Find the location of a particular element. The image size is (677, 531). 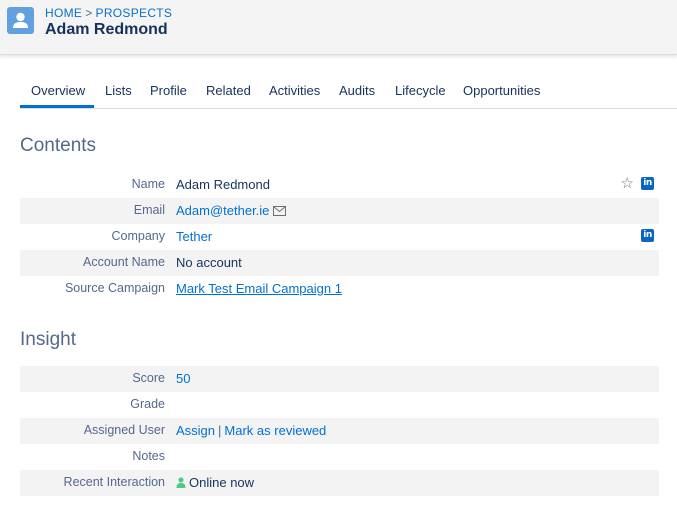

source-campaign-link: Mark Test Email Campaign 1 is located at coordinates (259, 288).